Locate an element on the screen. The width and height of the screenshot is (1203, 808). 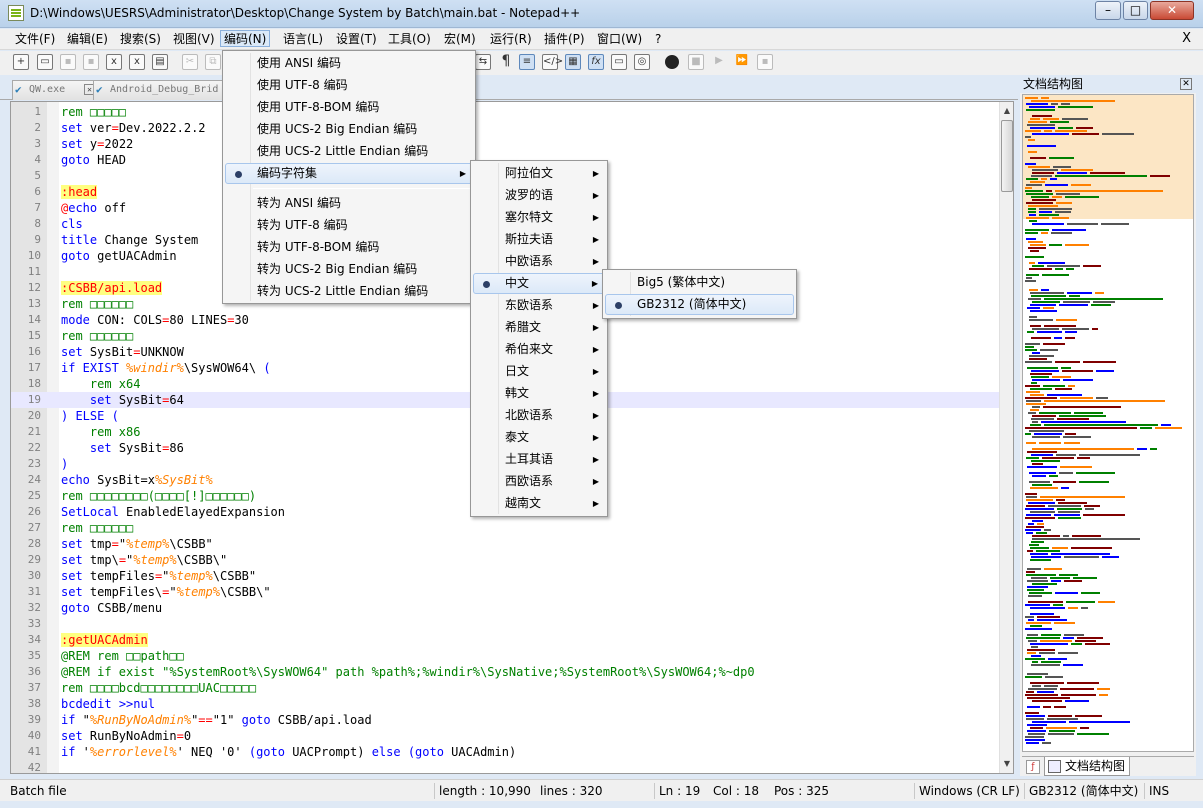
tab-qw-exe: ✔ QW.exe ✕ is located at coordinates (55, 90).